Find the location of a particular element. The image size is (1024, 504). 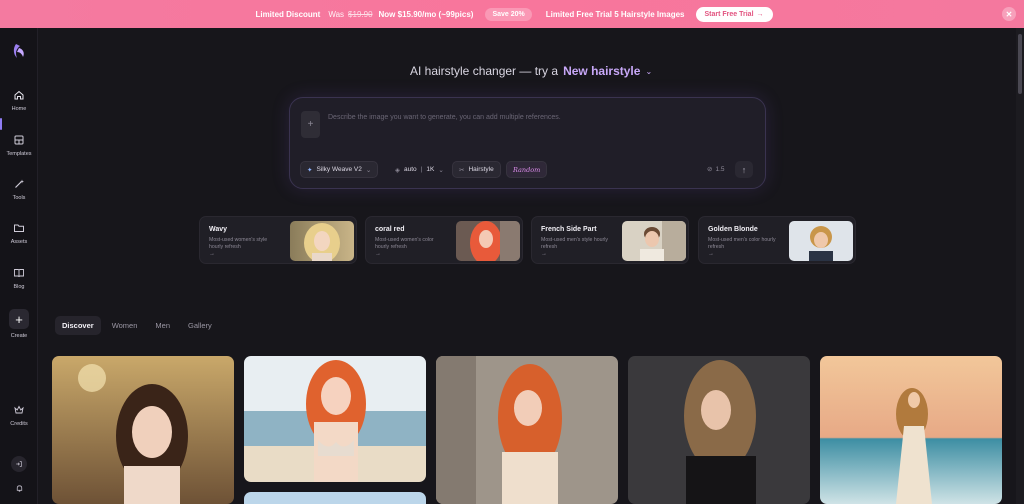

sidebar-item-tools: Tools is located at coordinates (19, 189).